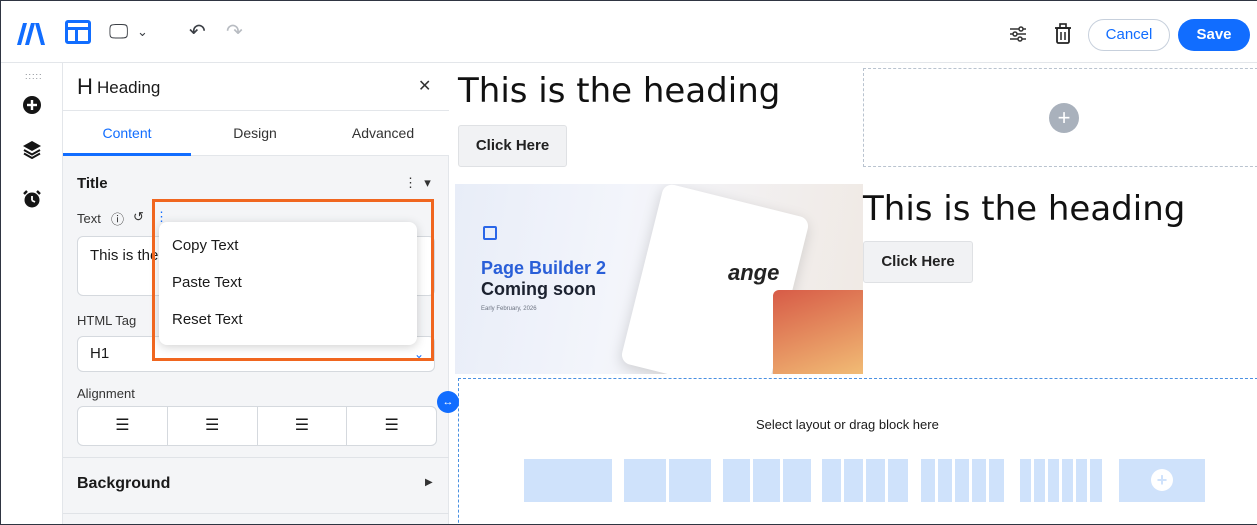 Image resolution: width=1257 pixels, height=525 pixels. Describe the element at coordinates (538, 289) in the screenshot. I see `promo-subtitle: Coming soon` at that location.